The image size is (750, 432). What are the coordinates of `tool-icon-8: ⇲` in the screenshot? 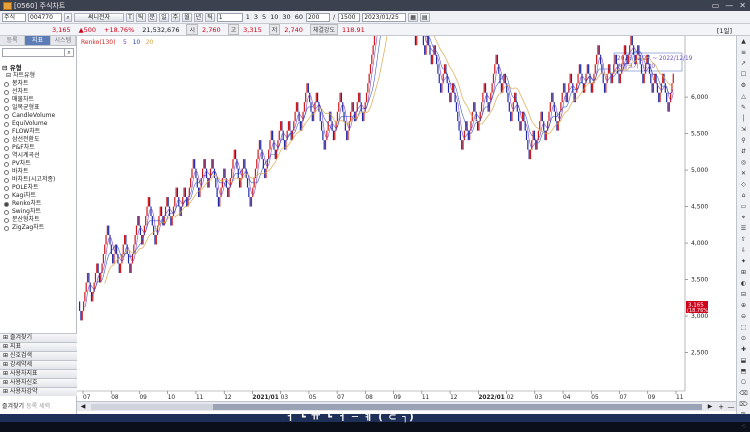 It's located at (743, 130).